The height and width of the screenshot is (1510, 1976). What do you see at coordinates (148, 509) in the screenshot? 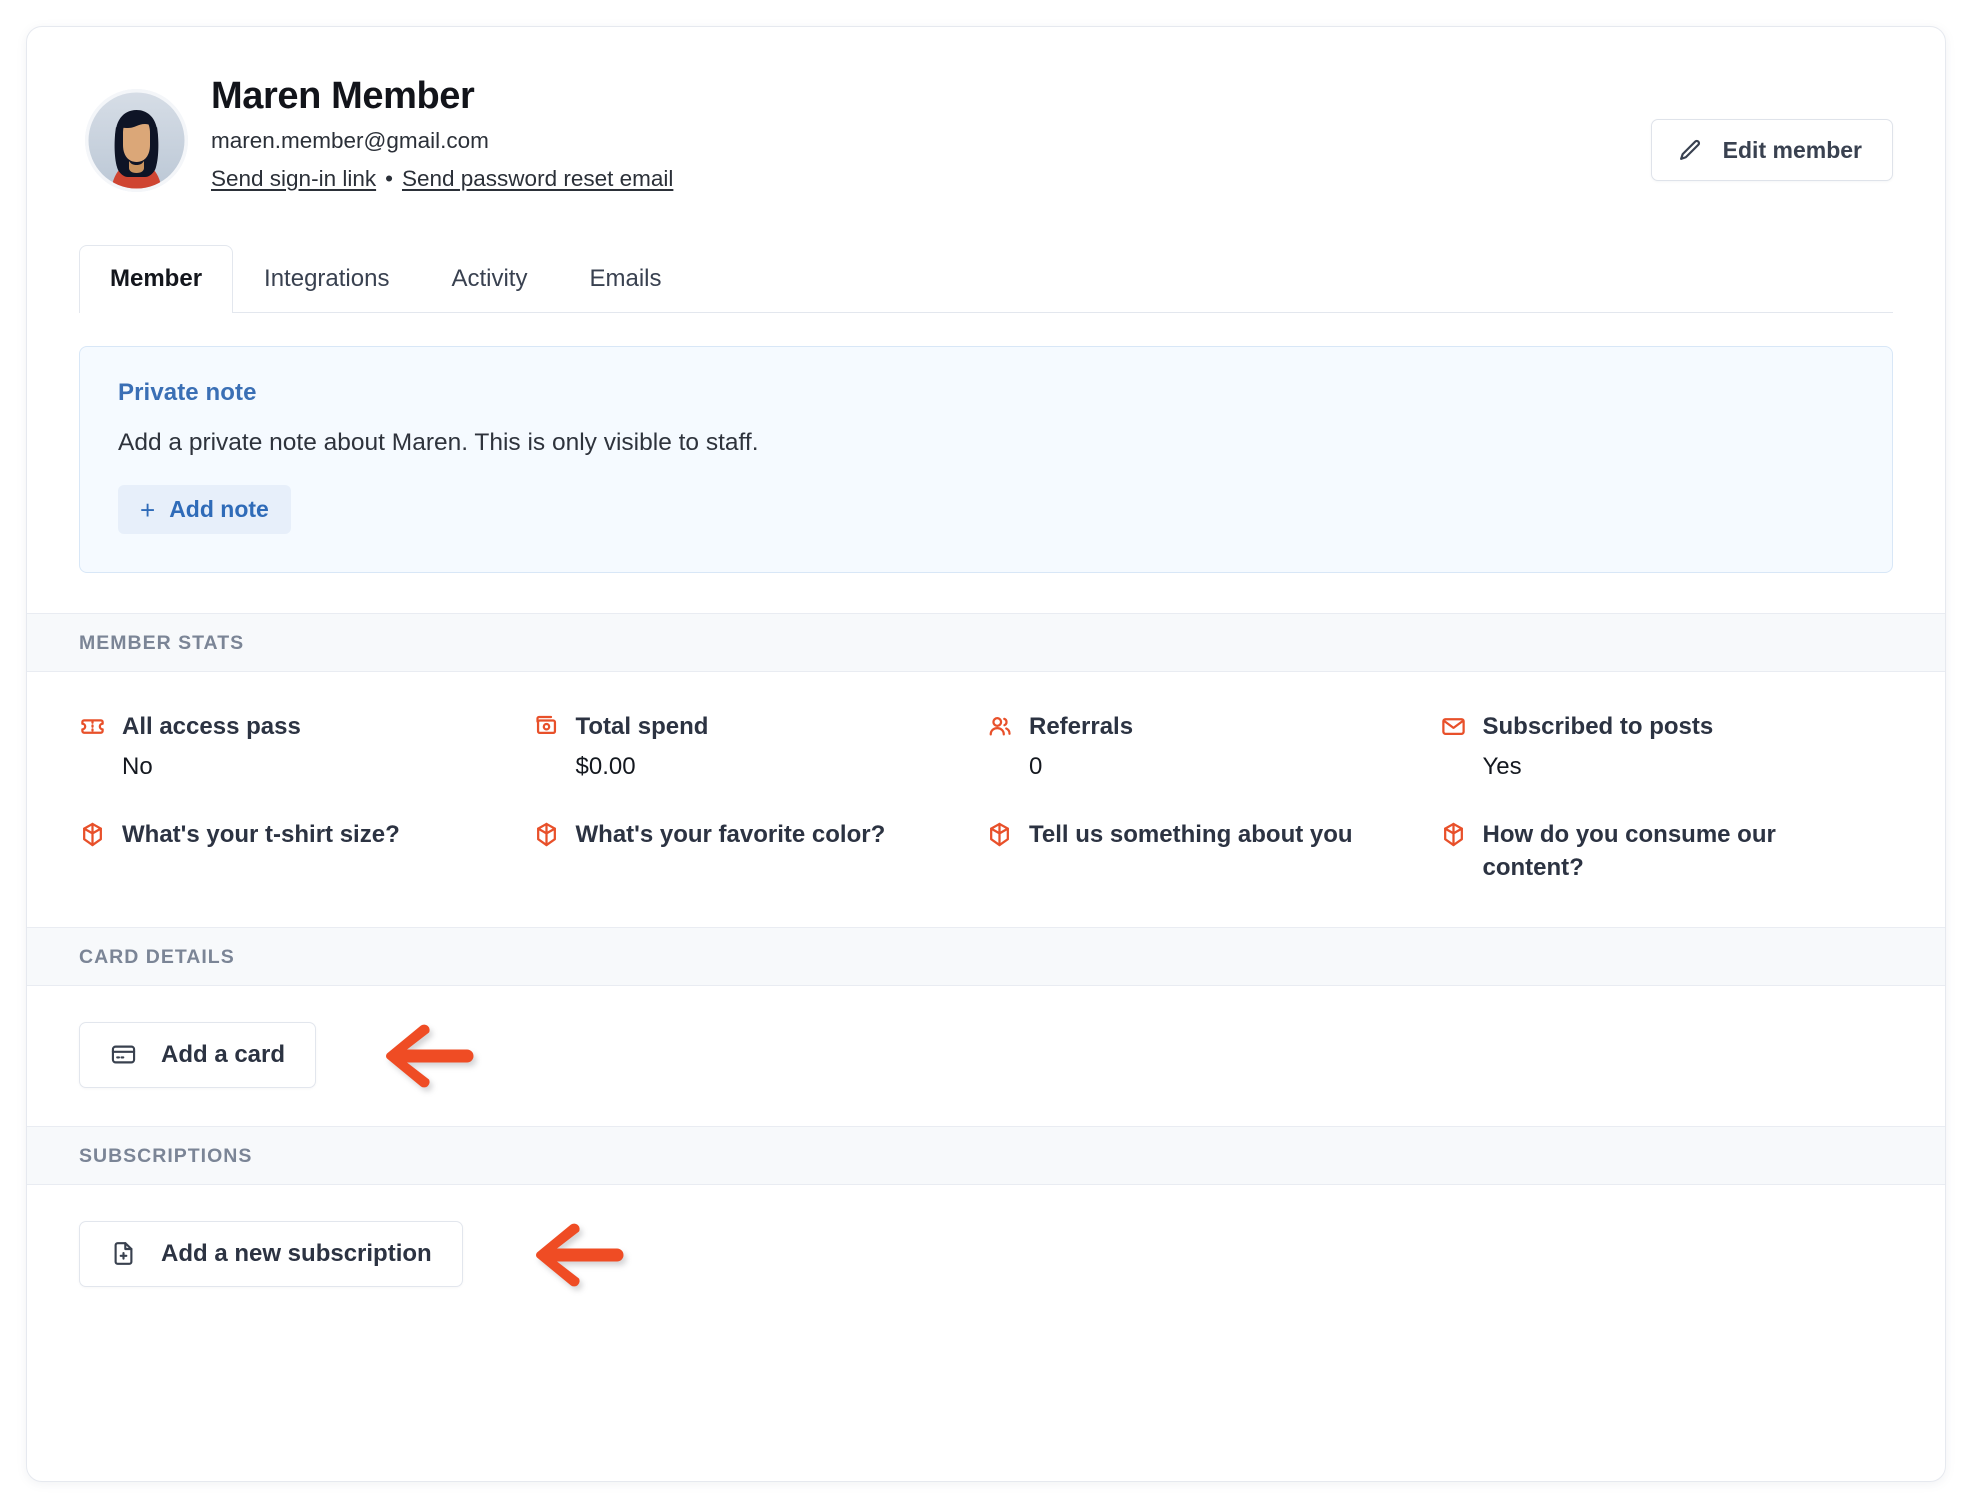
I see `plus-icon: +` at bounding box center [148, 509].